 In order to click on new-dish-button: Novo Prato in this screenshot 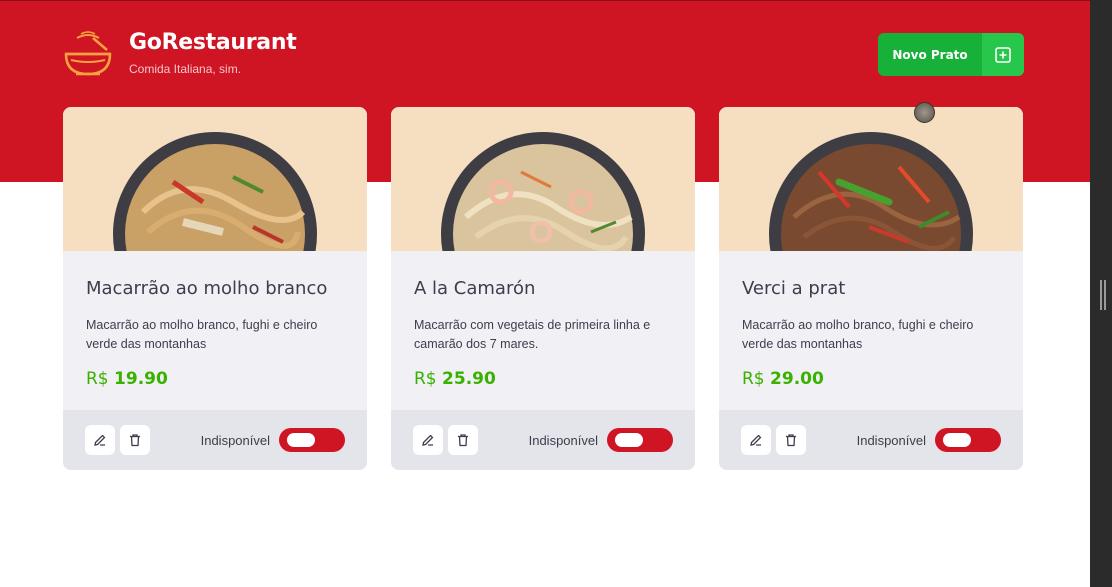, I will do `click(951, 54)`.